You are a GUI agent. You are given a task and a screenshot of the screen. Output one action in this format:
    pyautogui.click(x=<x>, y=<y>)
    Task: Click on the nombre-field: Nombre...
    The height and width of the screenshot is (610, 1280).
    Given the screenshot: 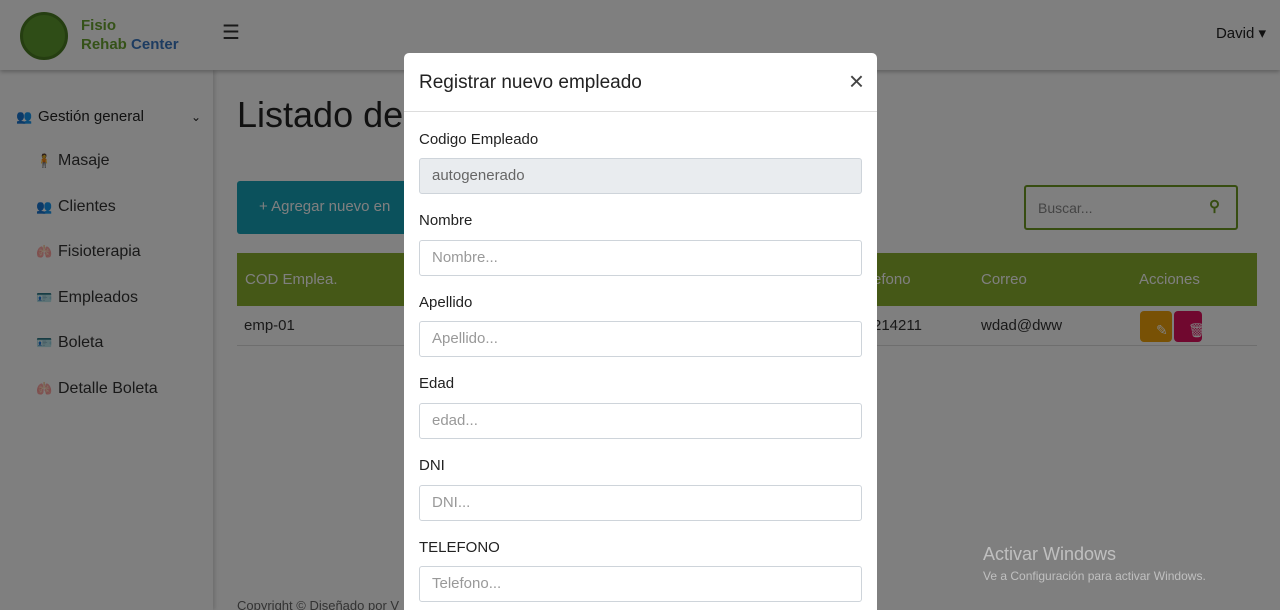 What is the action you would take?
    pyautogui.click(x=640, y=258)
    